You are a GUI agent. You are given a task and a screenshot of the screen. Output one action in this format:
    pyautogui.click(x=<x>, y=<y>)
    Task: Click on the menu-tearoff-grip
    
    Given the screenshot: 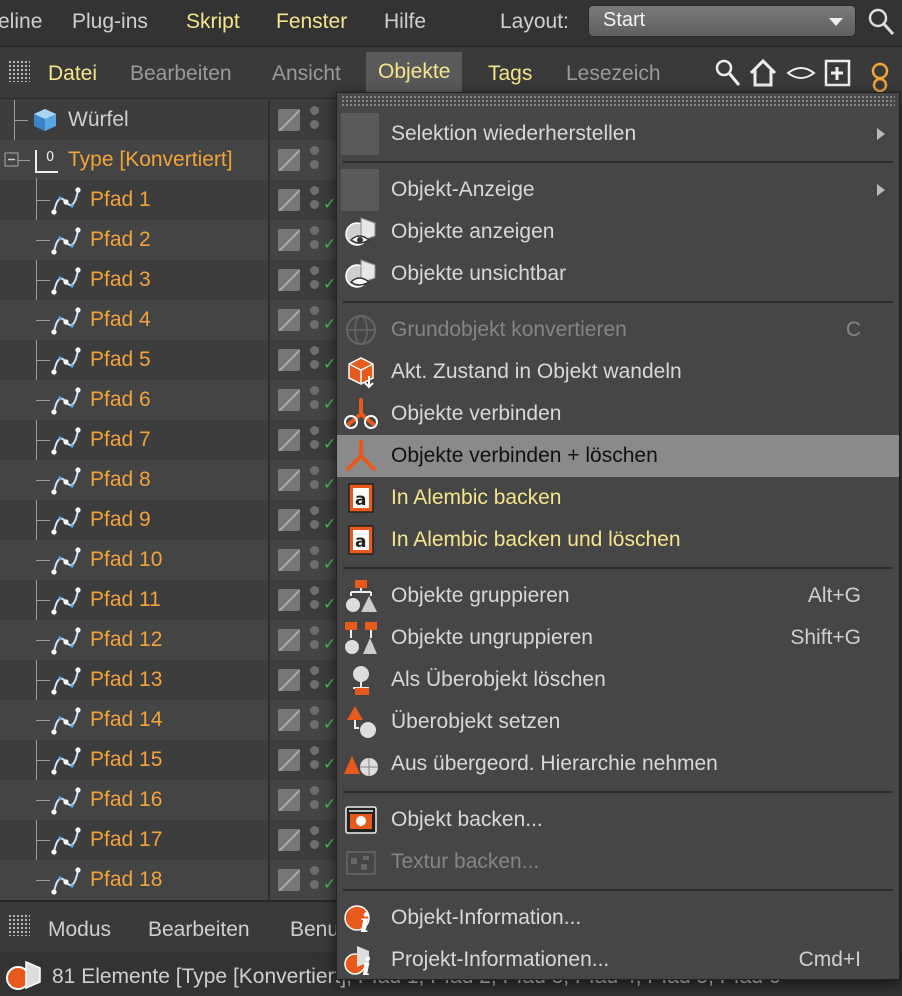 What is the action you would take?
    pyautogui.click(x=618, y=101)
    